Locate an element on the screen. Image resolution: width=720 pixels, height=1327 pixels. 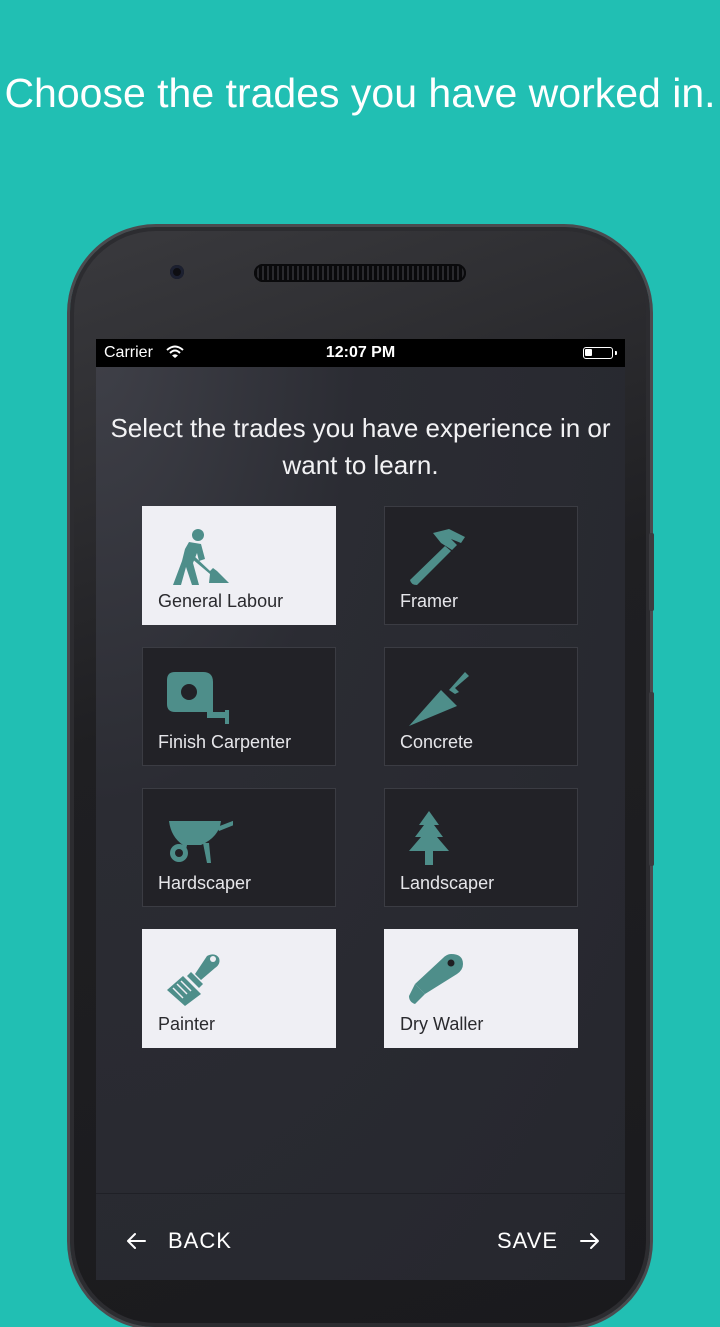
trade-card-finish-carpenter: Finish Carpenter is located at coordinates (239, 706).